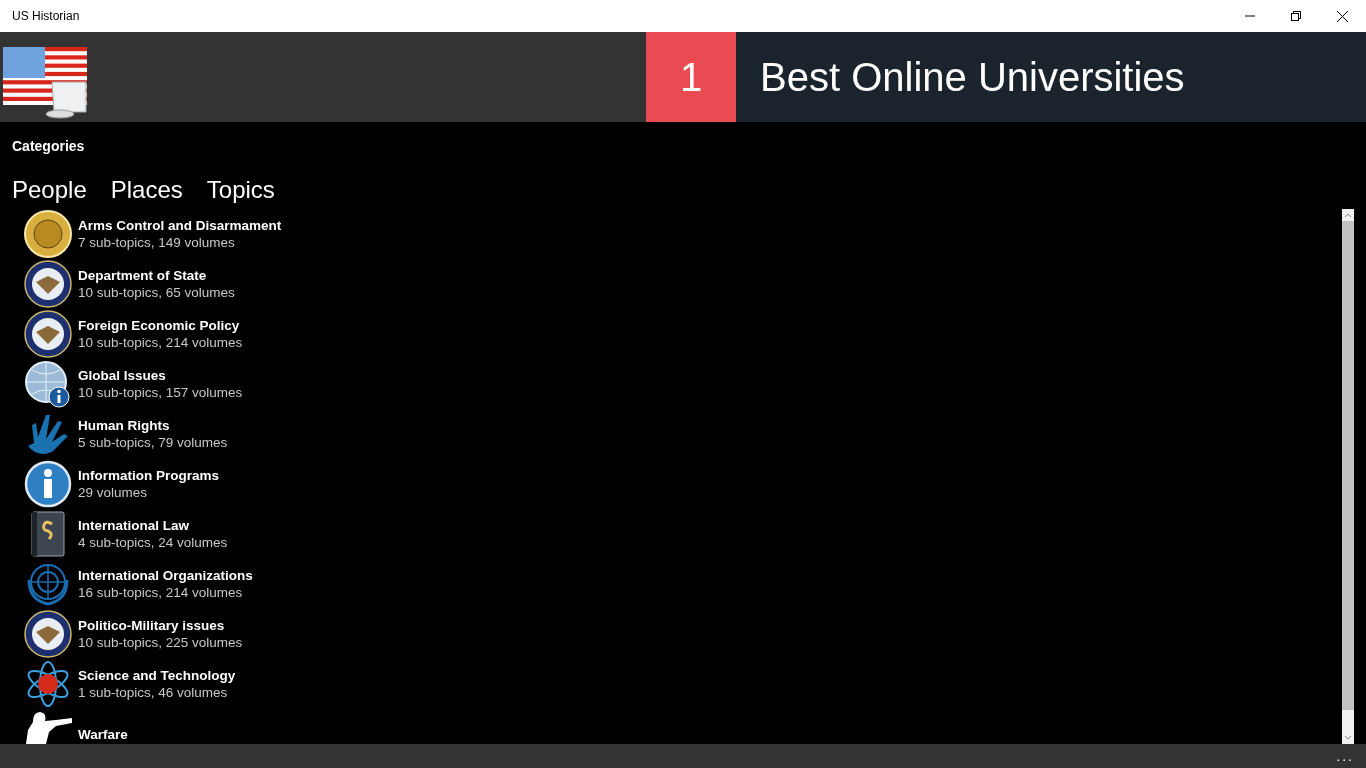 This screenshot has height=768, width=1366. What do you see at coordinates (165, 575) in the screenshot?
I see `topic-title: International Organizations` at bounding box center [165, 575].